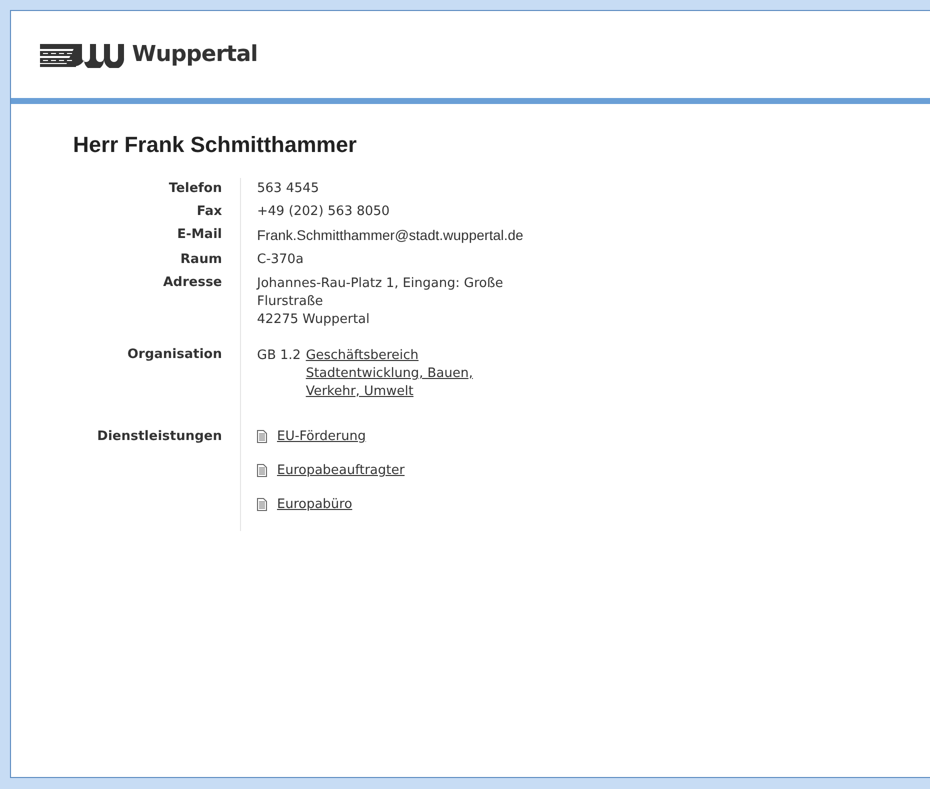 This screenshot has width=930, height=789. What do you see at coordinates (126, 478) in the screenshot?
I see `field-label: Dienstleistungen` at bounding box center [126, 478].